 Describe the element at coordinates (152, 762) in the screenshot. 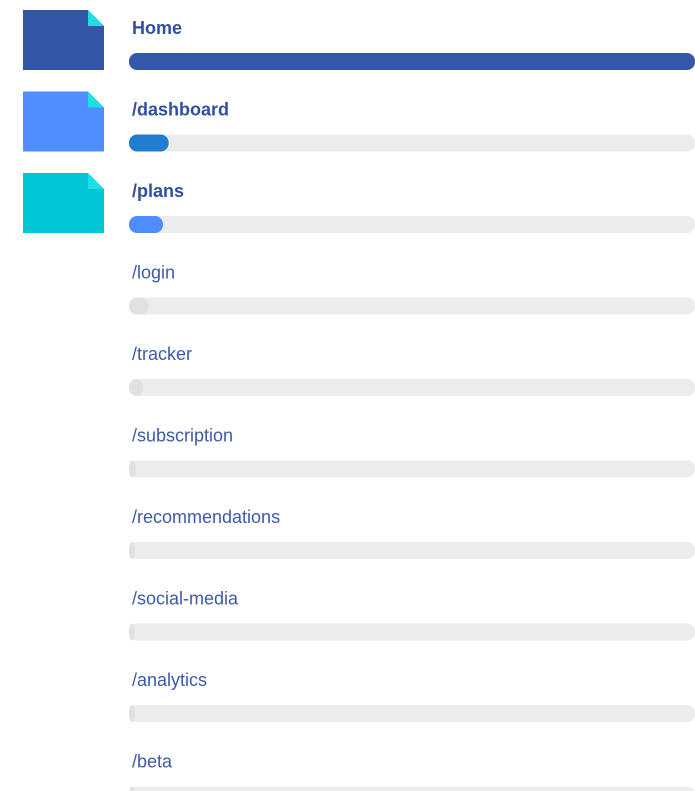

I see `category-label: /beta` at that location.